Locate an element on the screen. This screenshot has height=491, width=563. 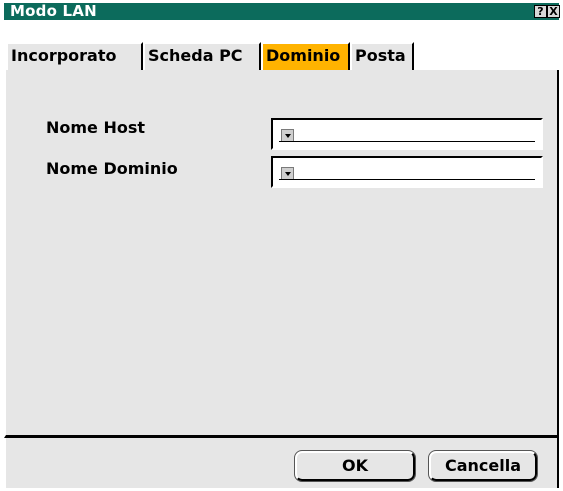
close-icon: X is located at coordinates (553, 11).